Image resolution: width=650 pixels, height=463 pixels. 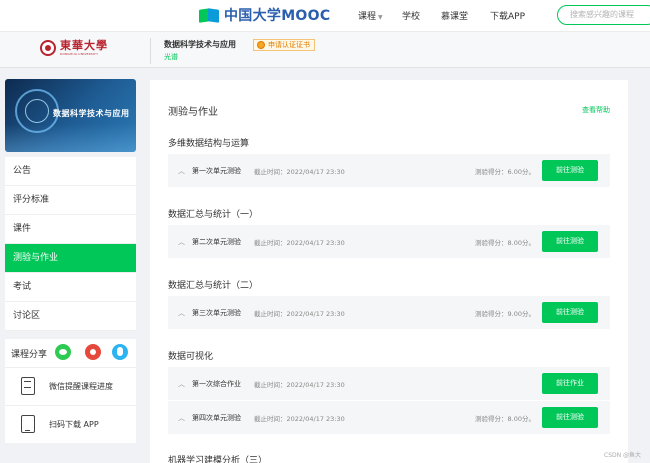 What do you see at coordinates (596, 110) in the screenshot?
I see `help-link: 查看帮助` at bounding box center [596, 110].